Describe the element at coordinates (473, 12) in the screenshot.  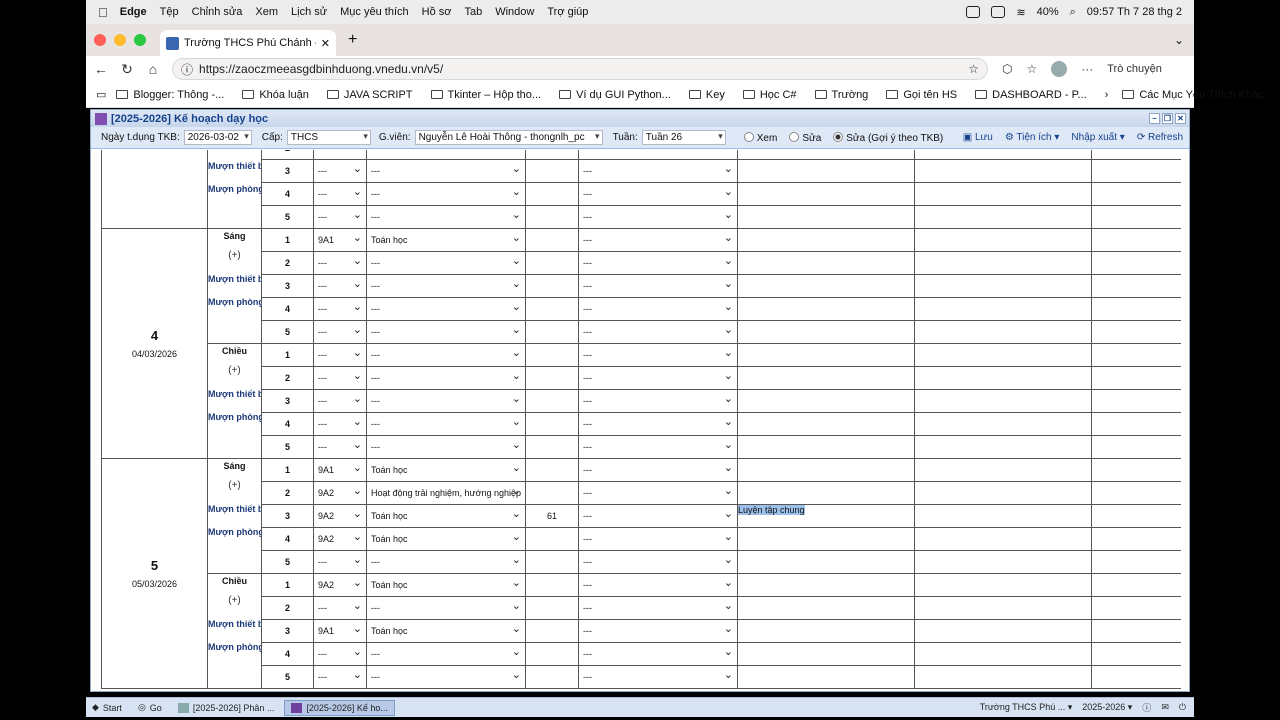
I see `menu-item: Tab` at that location.